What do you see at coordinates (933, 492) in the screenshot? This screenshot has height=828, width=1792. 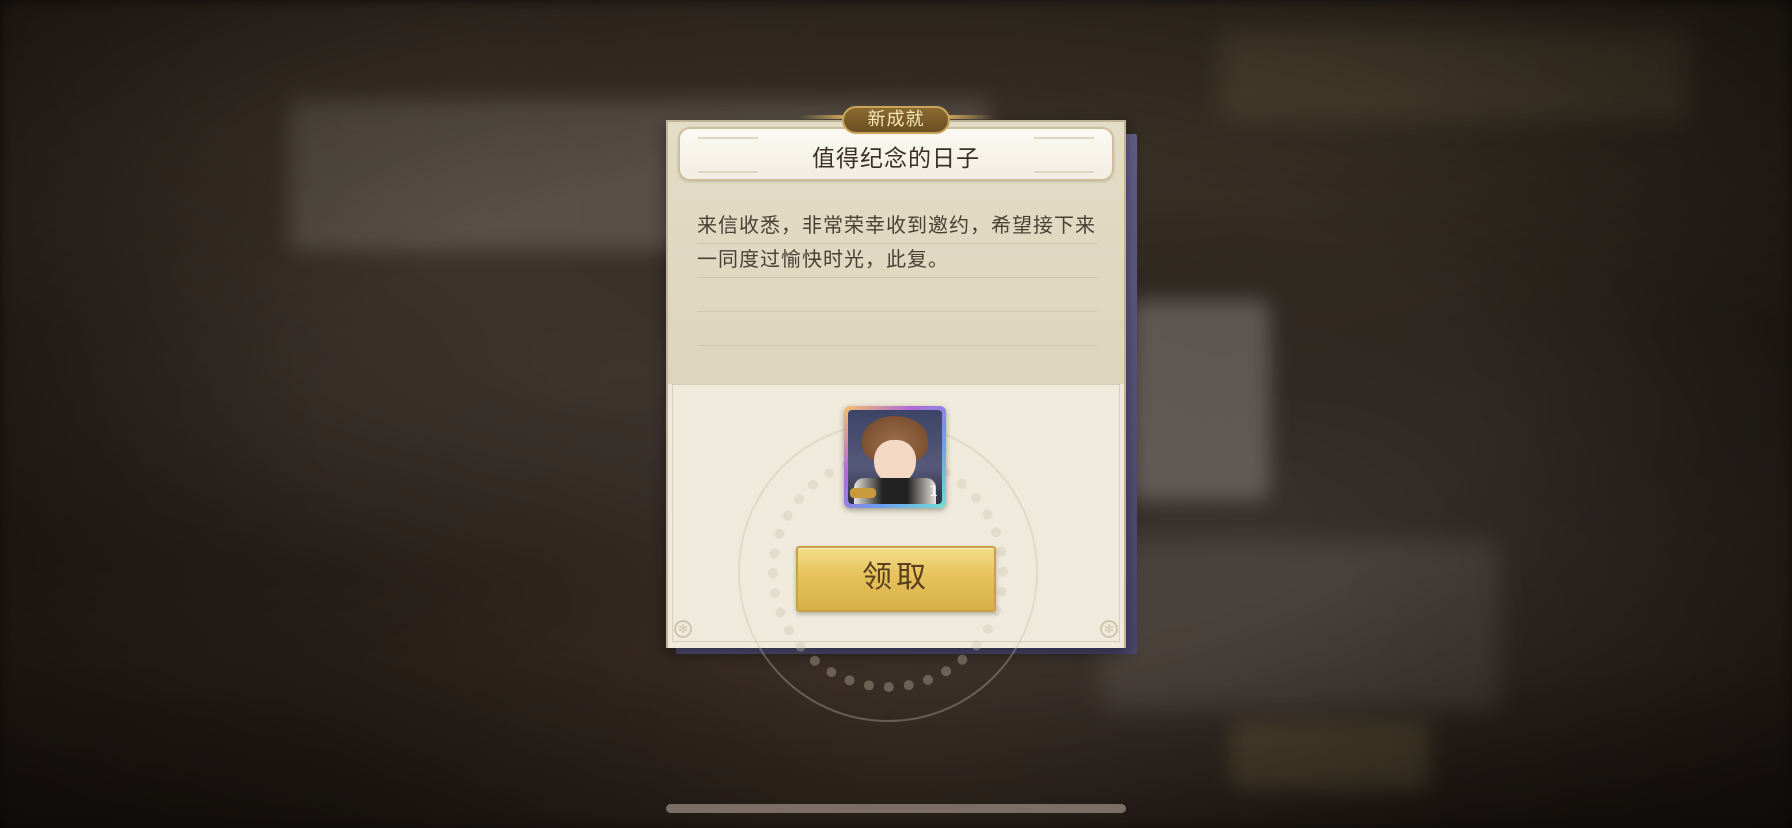 I see `reward-count: 1` at bounding box center [933, 492].